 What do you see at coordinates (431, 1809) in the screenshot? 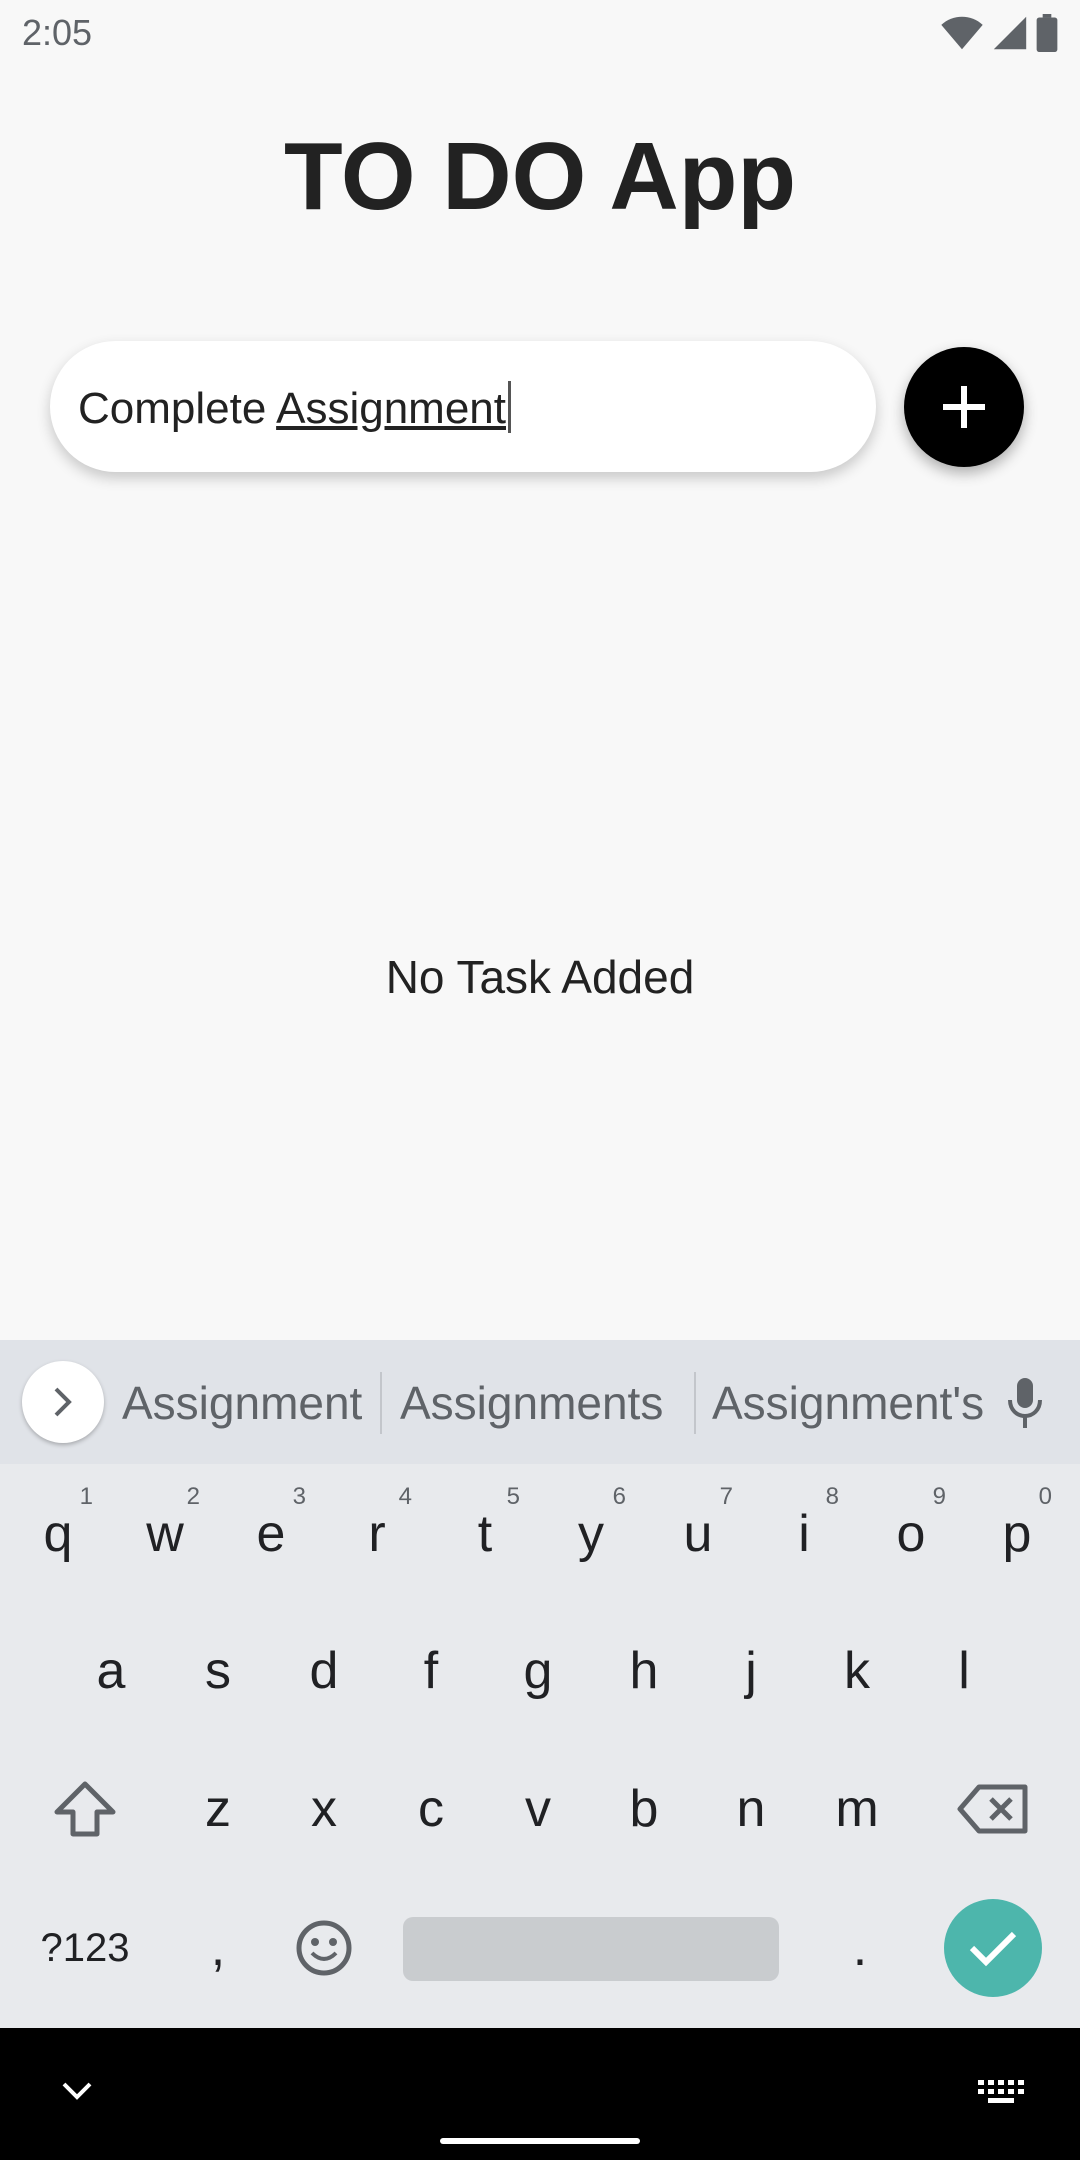
I see `key-c: c` at bounding box center [431, 1809].